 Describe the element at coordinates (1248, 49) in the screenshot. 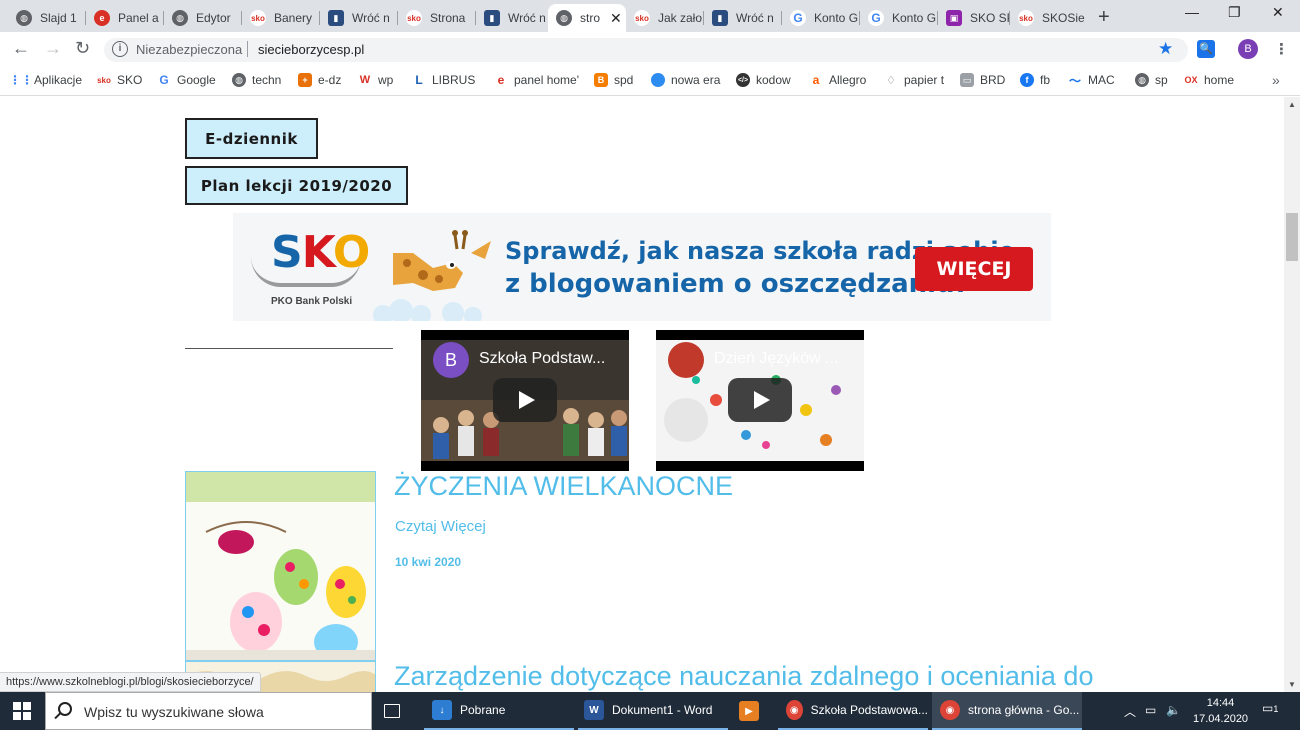

I see `profile-avatar: B` at that location.